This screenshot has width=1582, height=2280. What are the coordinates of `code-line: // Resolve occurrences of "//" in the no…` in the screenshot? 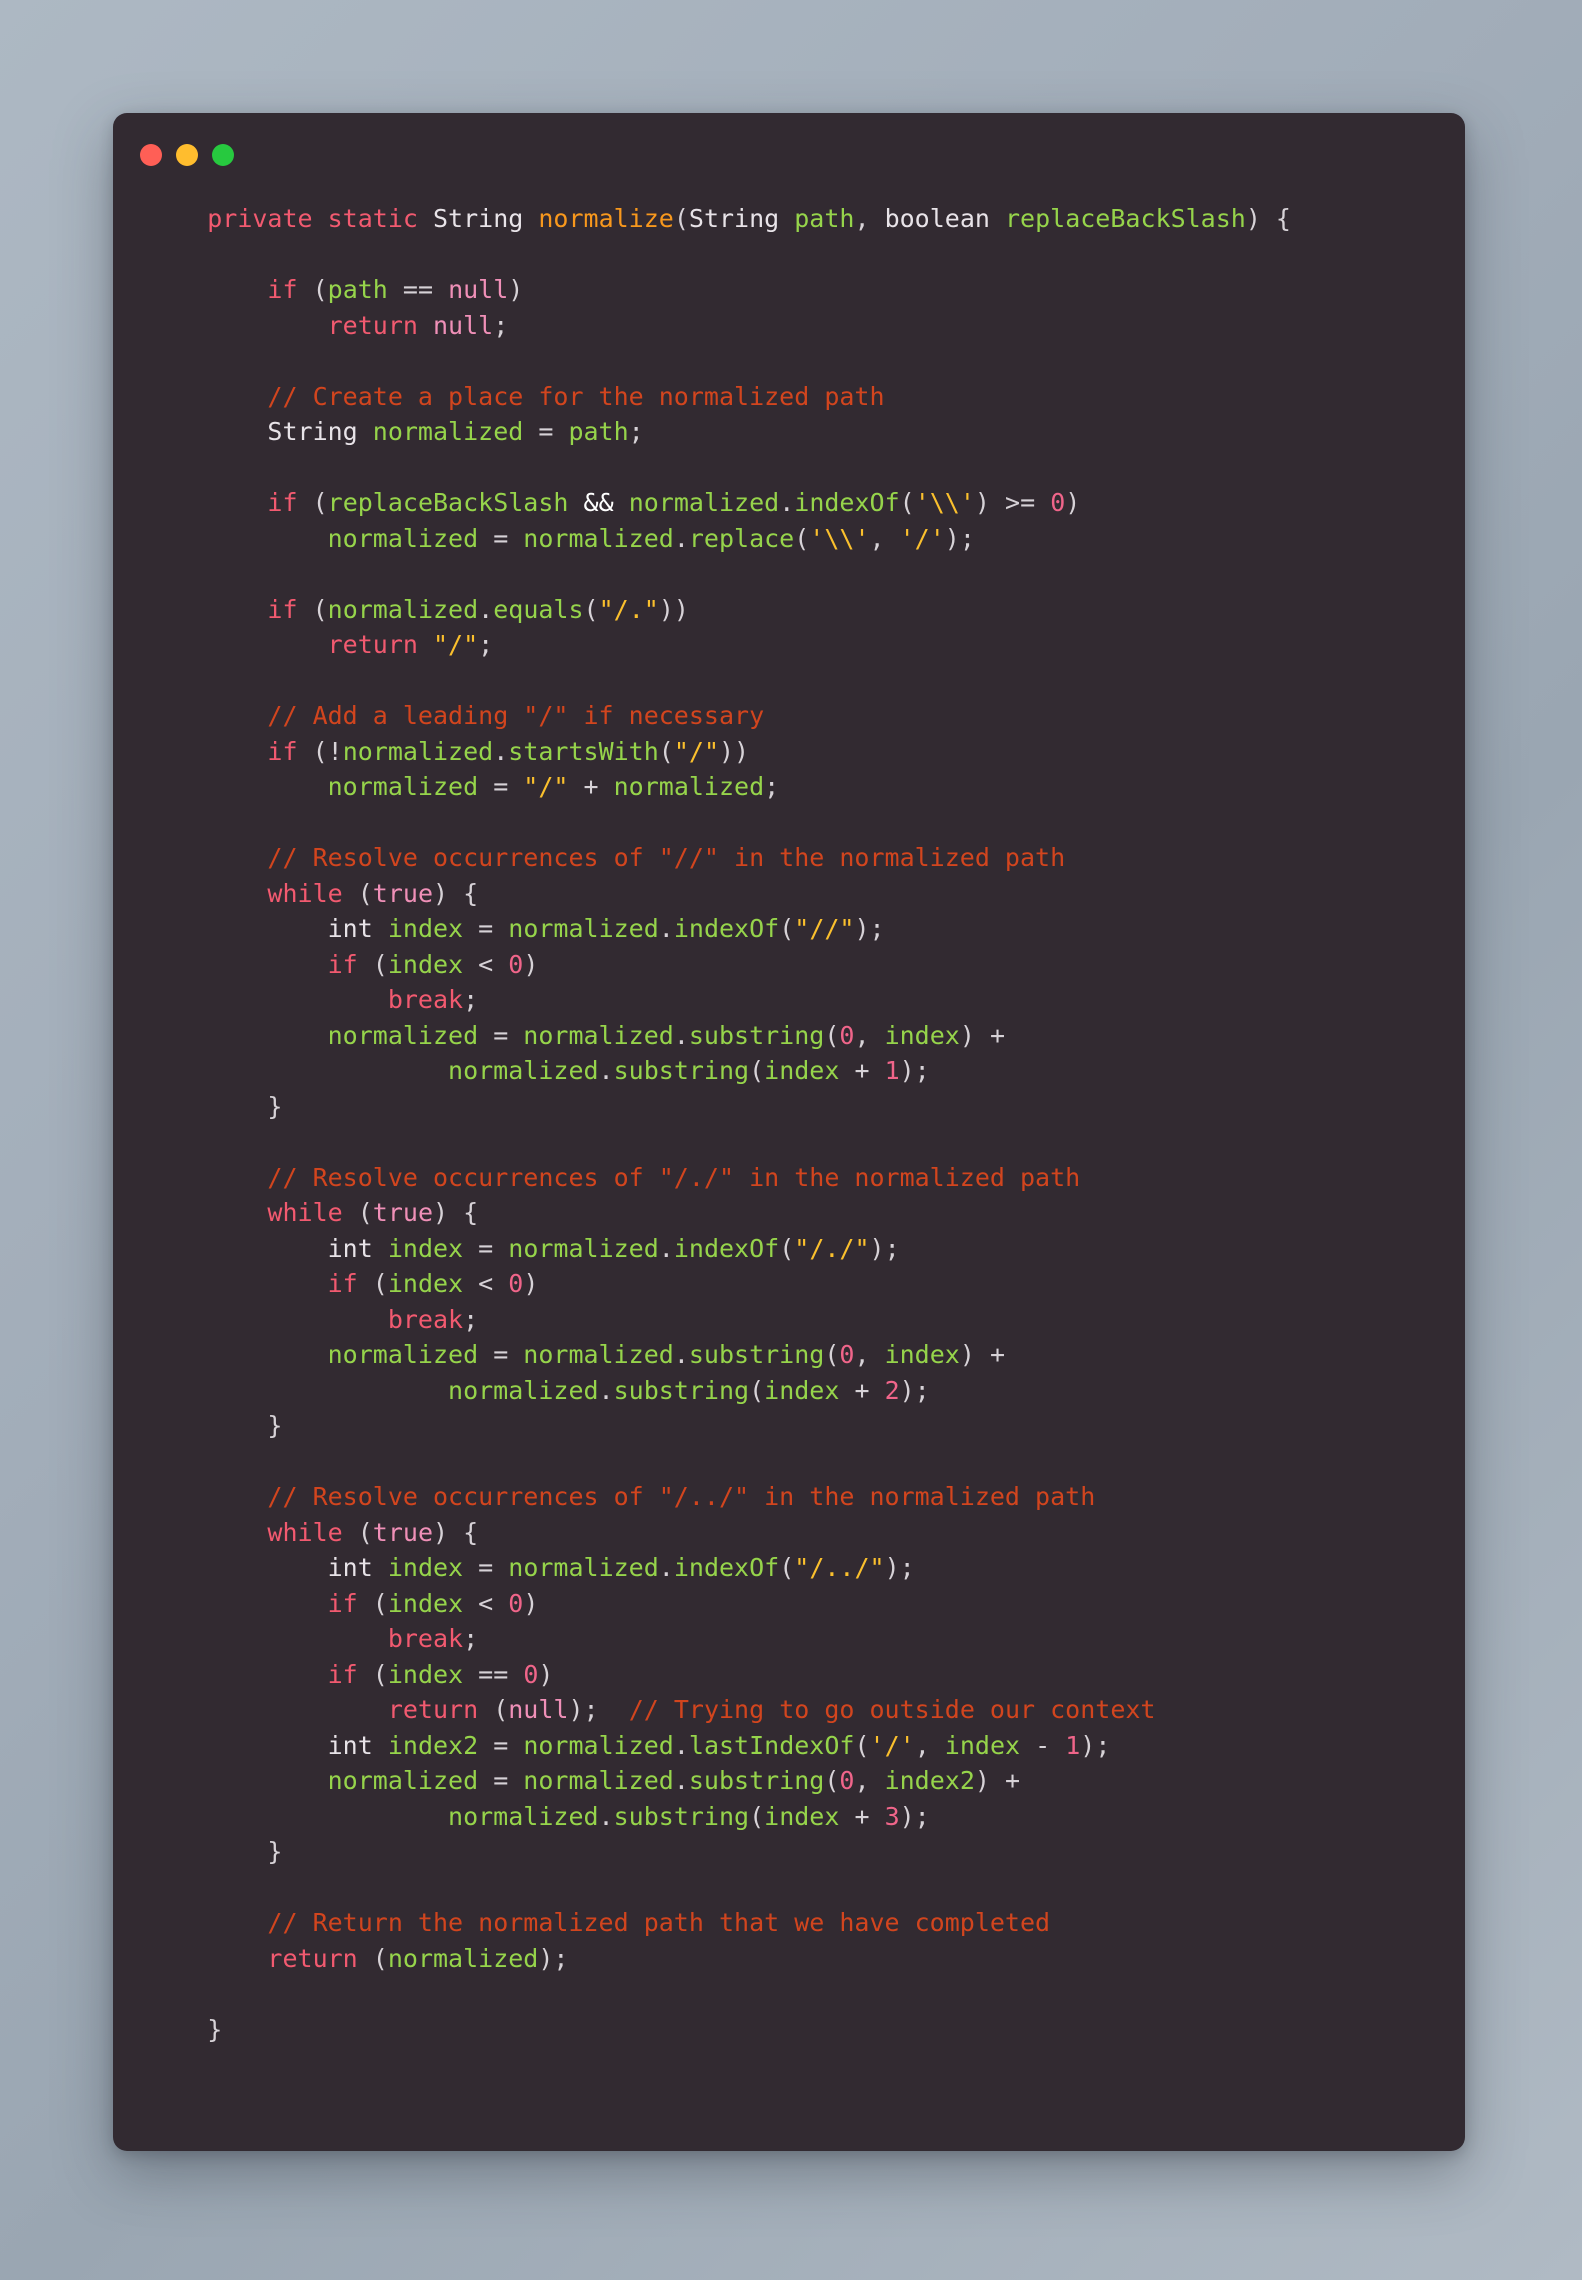 It's located at (606, 857).